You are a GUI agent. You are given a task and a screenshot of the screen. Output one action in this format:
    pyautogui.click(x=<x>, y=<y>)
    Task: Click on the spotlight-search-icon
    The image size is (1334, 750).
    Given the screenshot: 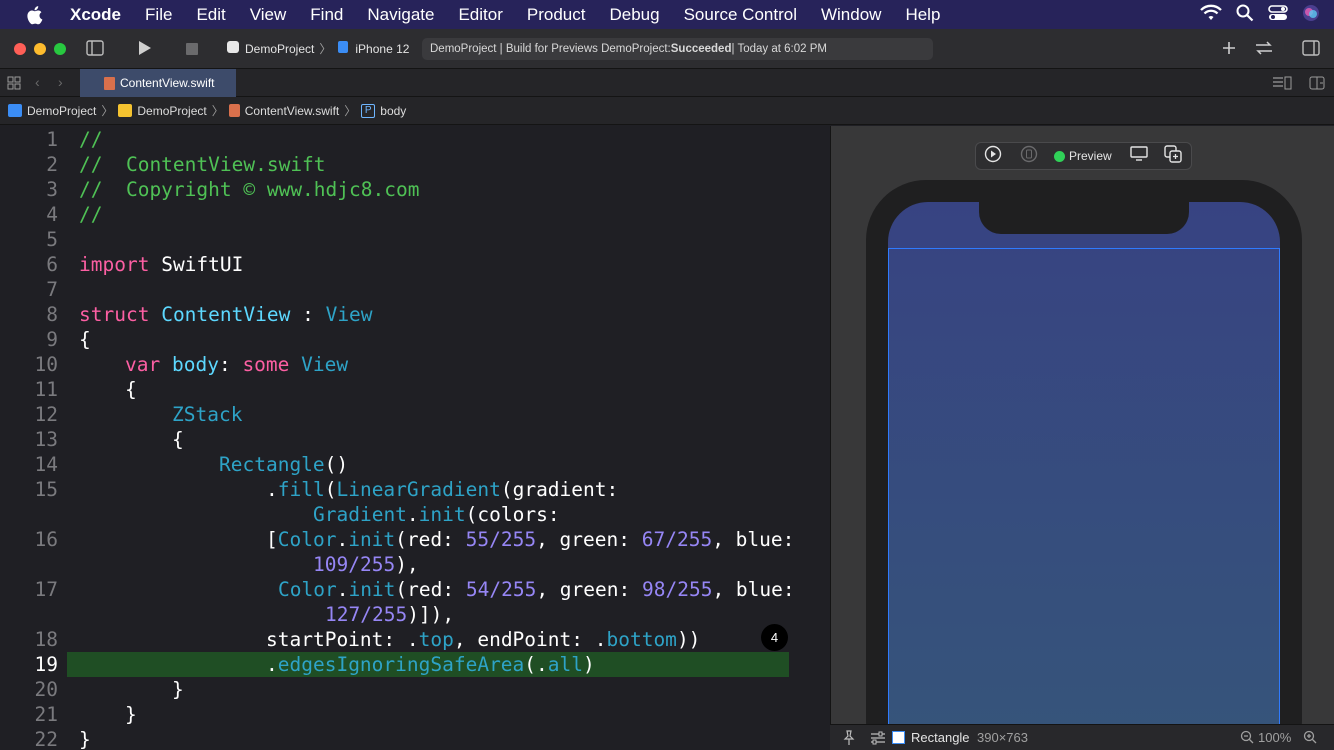 What is the action you would take?
    pyautogui.click(x=1245, y=15)
    